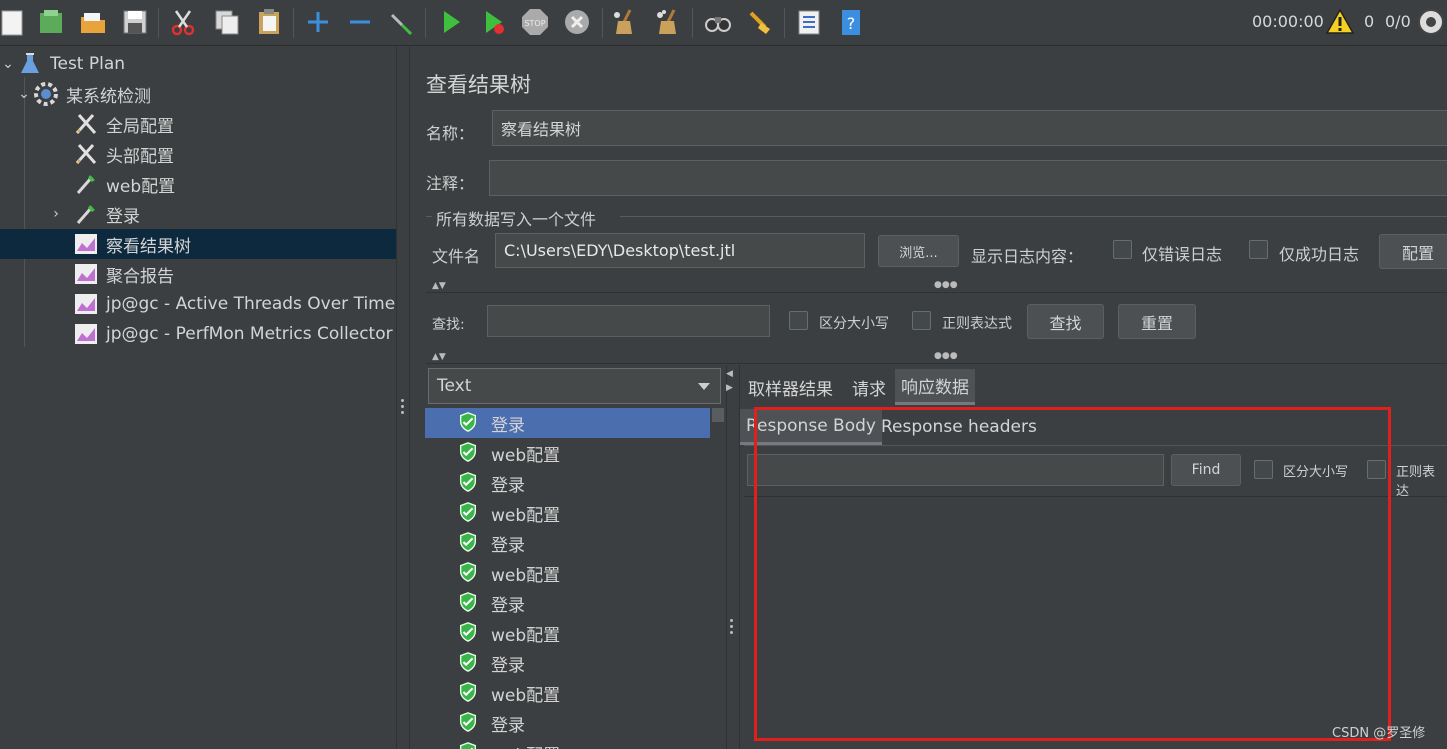  I want to click on name-field: 察看结果树, so click(969, 128).